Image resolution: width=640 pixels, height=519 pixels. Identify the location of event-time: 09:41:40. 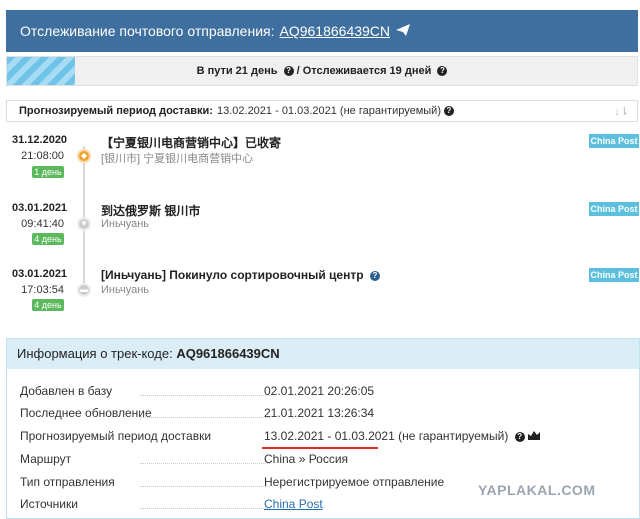
(42, 224).